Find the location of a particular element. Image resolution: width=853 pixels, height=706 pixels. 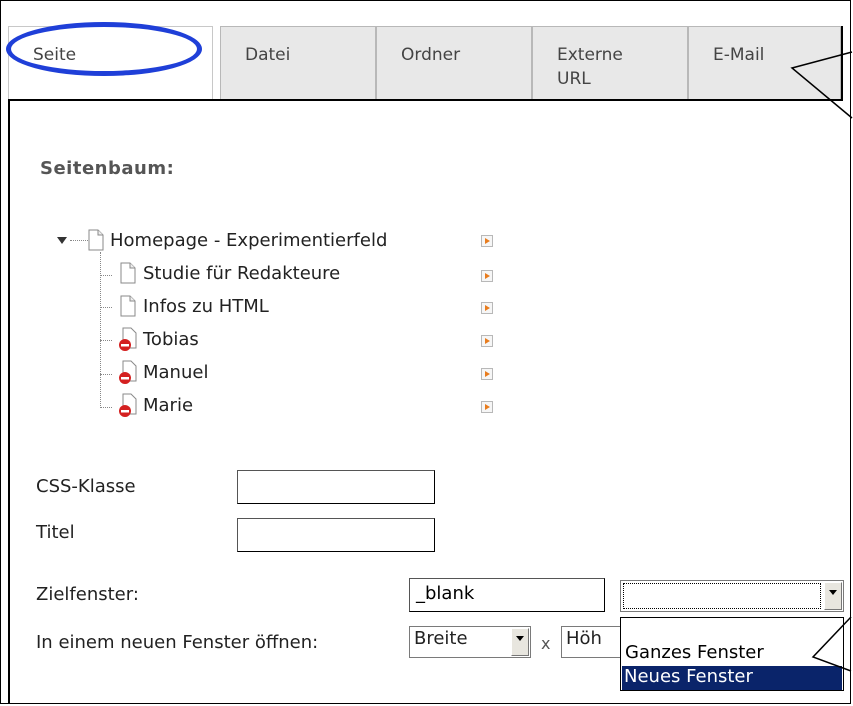

times-sign: x is located at coordinates (546, 643).